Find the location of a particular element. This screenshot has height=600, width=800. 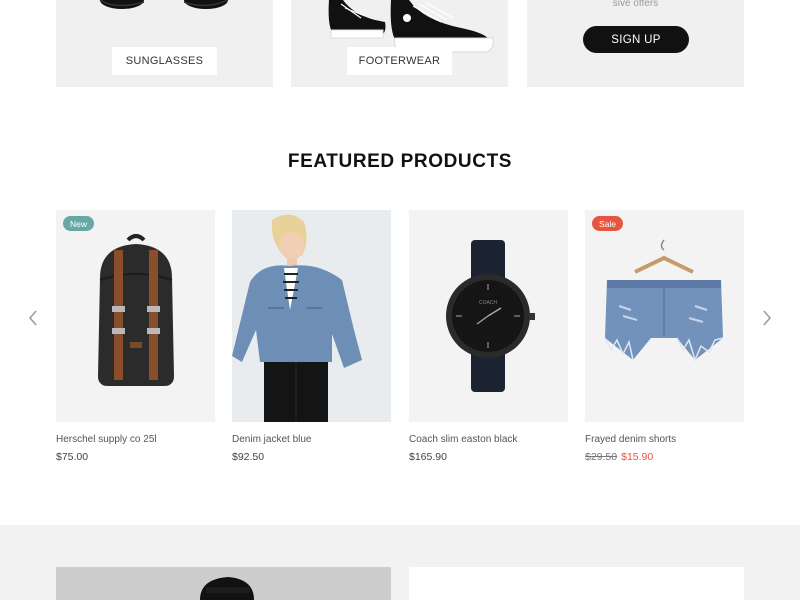

product-thumb: COACH is located at coordinates (488, 316).